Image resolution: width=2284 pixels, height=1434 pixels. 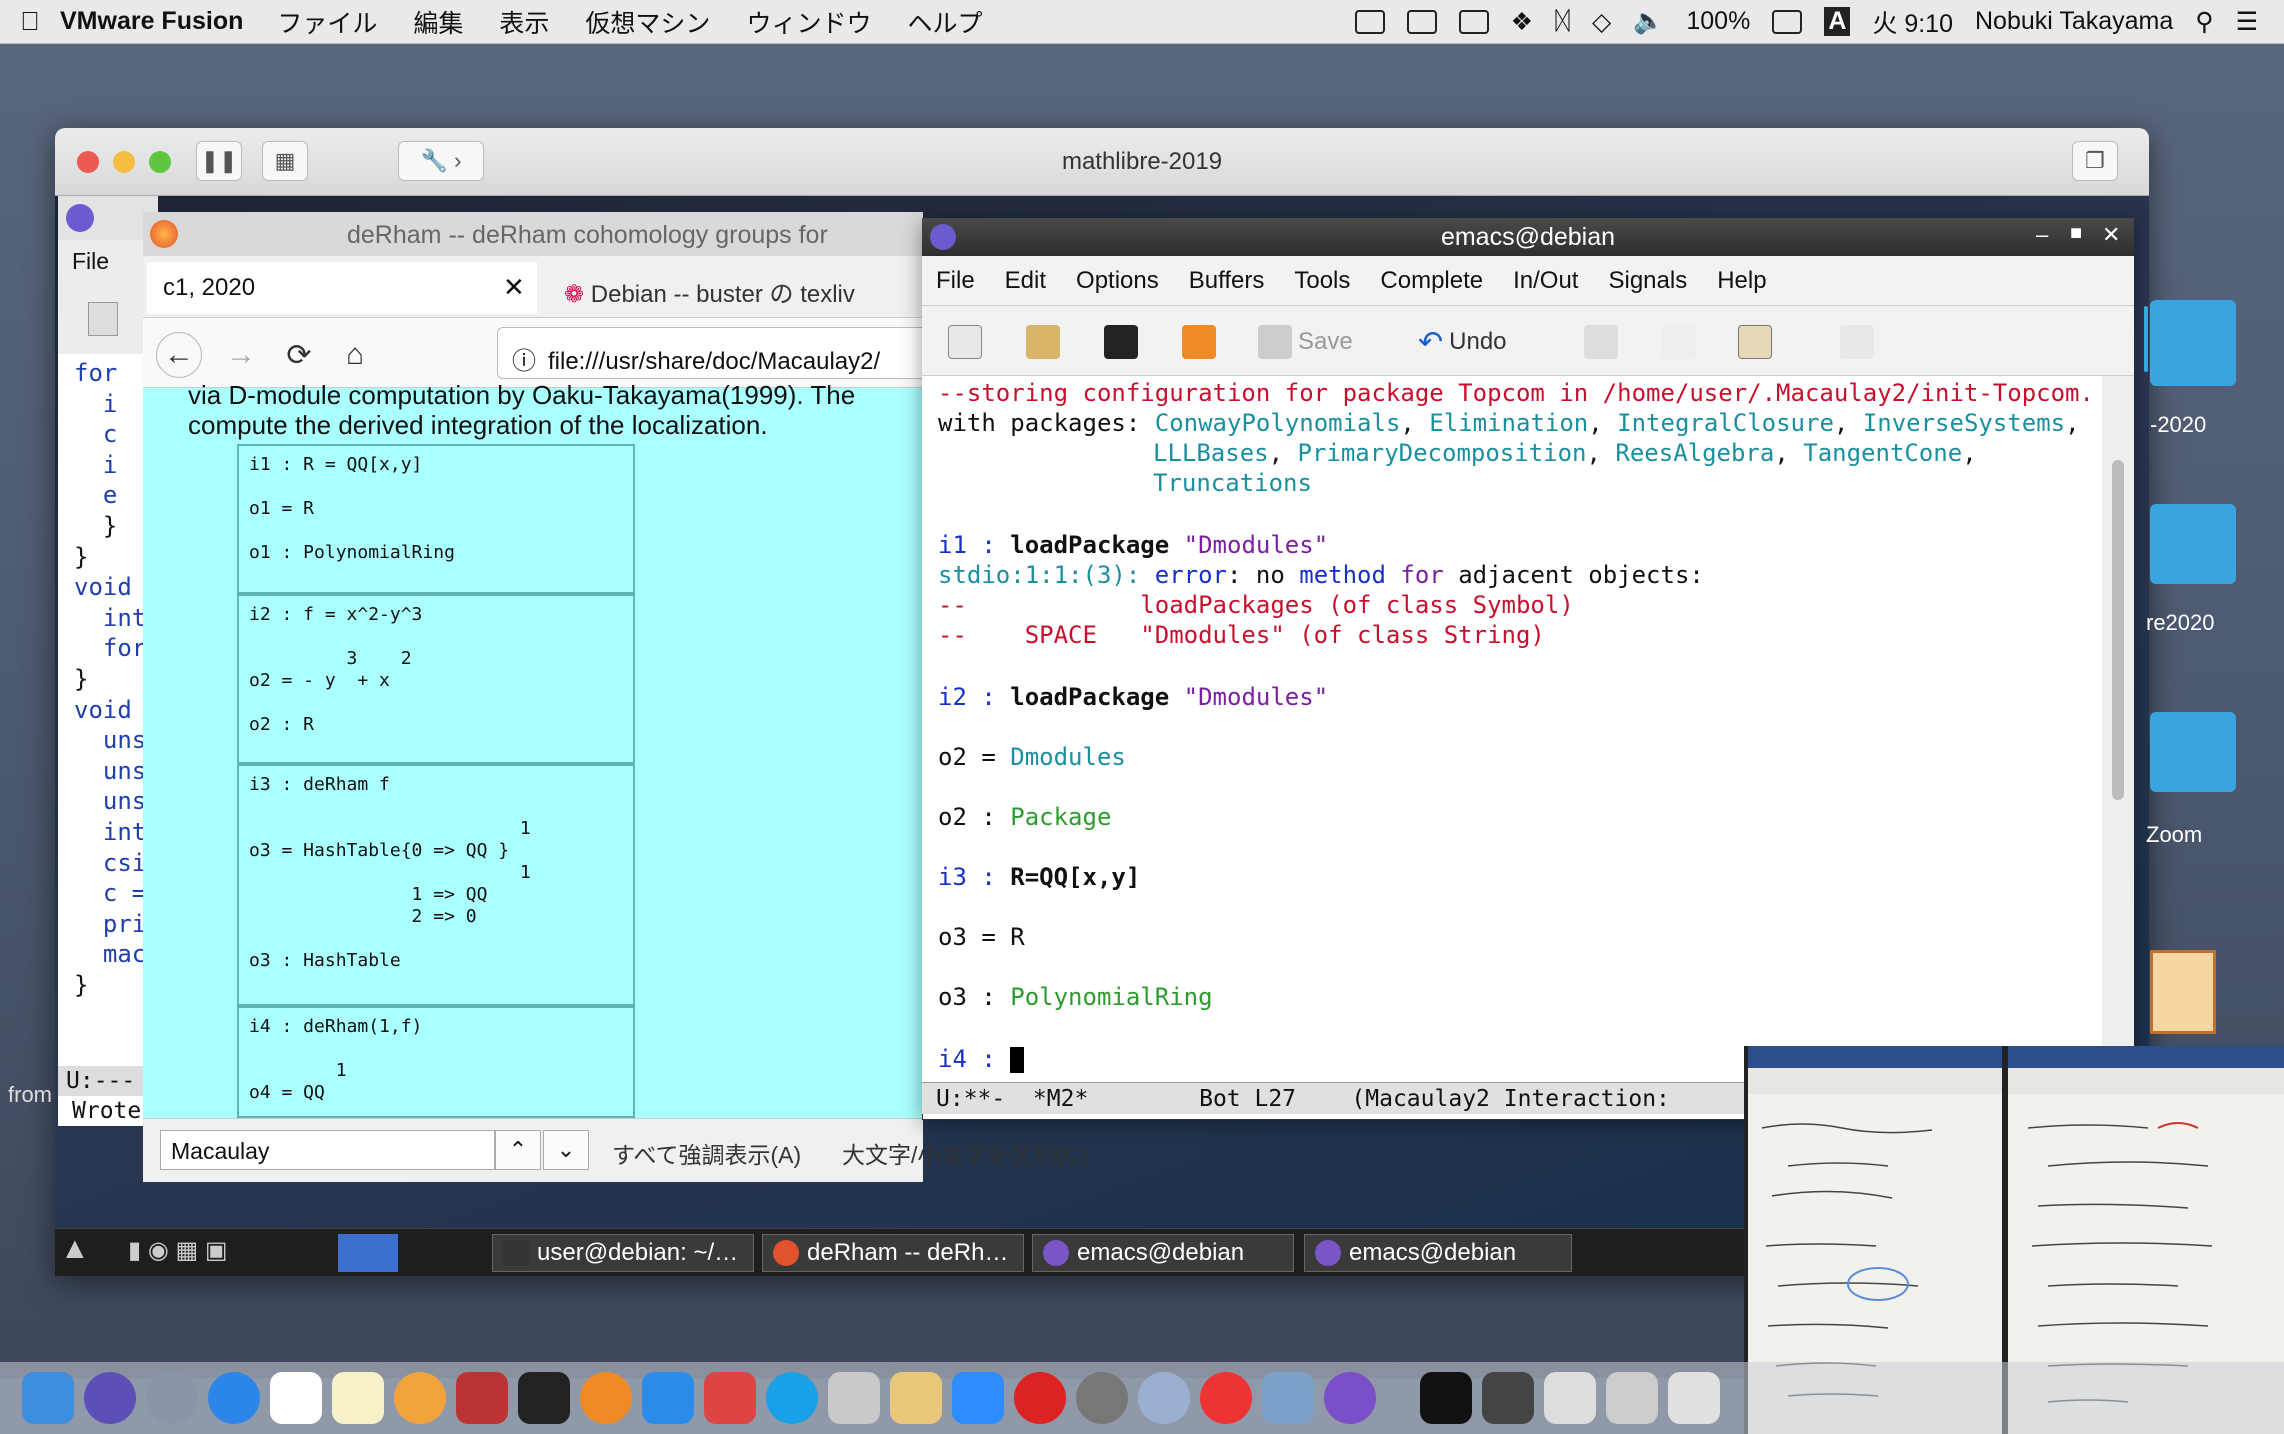 What do you see at coordinates (1040, 1398) in the screenshot?
I see `f5-icon` at bounding box center [1040, 1398].